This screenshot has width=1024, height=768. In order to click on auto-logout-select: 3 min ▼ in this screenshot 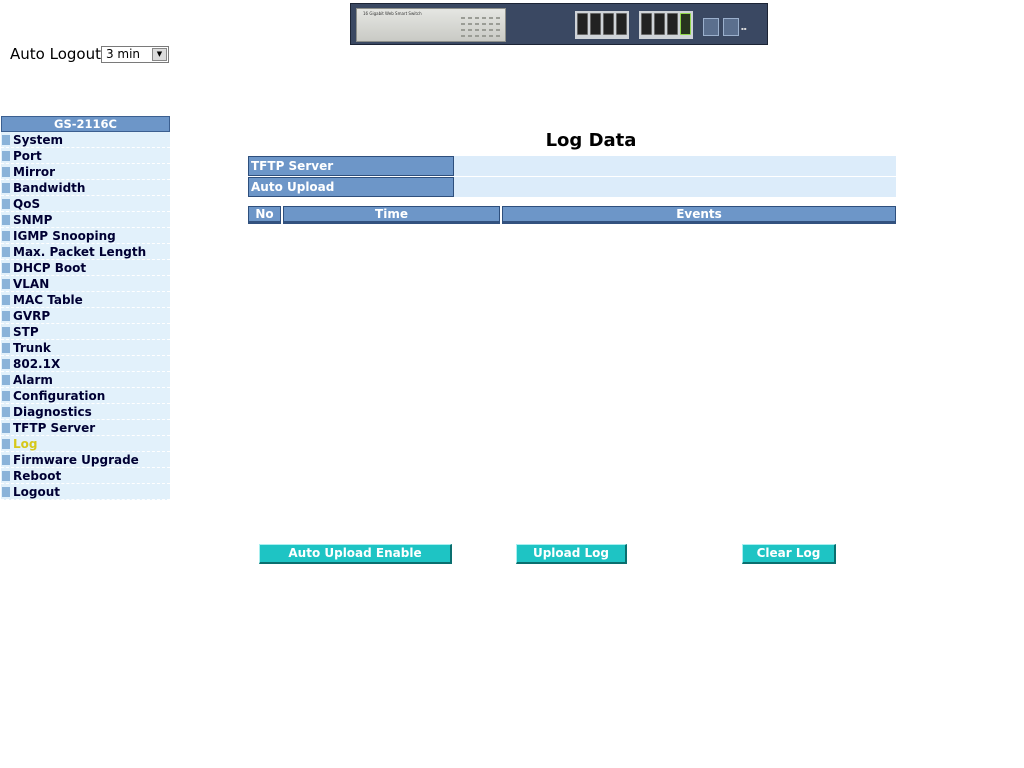, I will do `click(134, 54)`.